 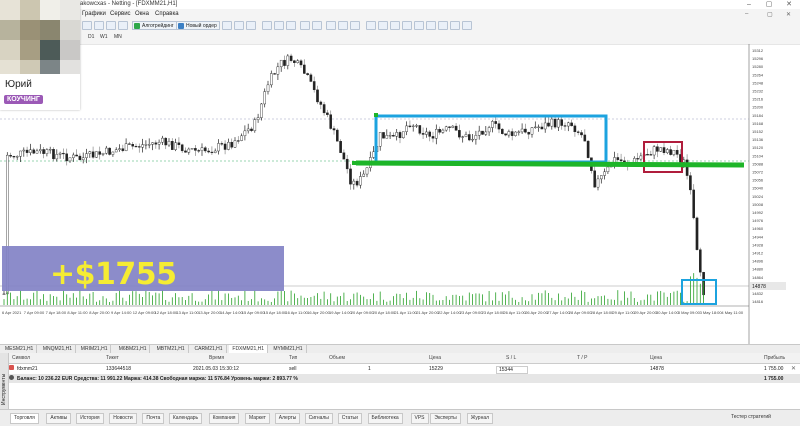 I want to click on indicators-icon, so click(x=331, y=25).